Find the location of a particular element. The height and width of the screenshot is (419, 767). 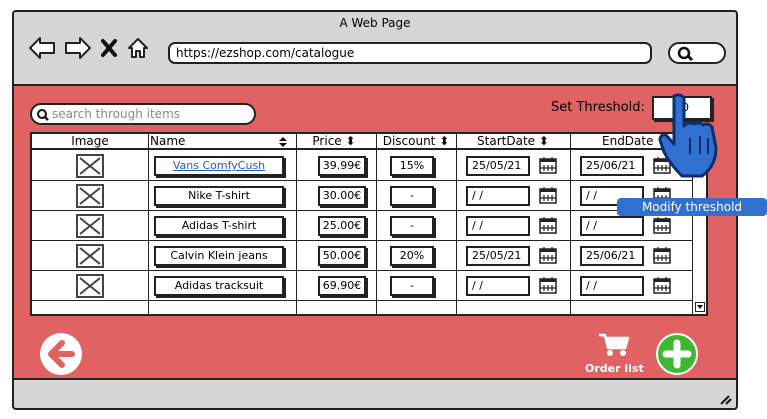

item-name-button: Adidas T-shirt is located at coordinates (219, 226).